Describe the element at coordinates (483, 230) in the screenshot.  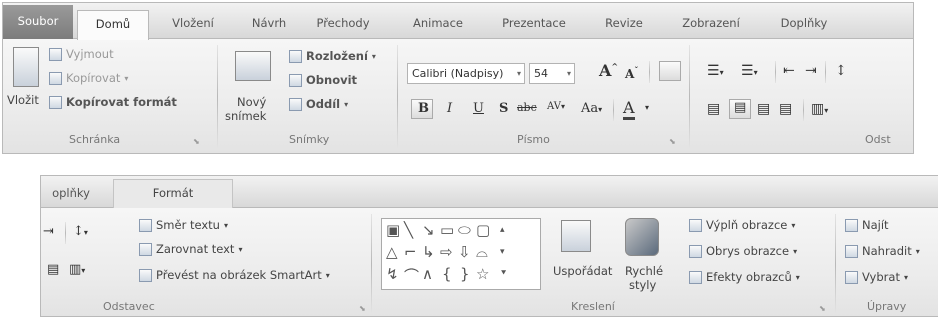
I see `rounded-rect-shape-icon: ▢` at that location.